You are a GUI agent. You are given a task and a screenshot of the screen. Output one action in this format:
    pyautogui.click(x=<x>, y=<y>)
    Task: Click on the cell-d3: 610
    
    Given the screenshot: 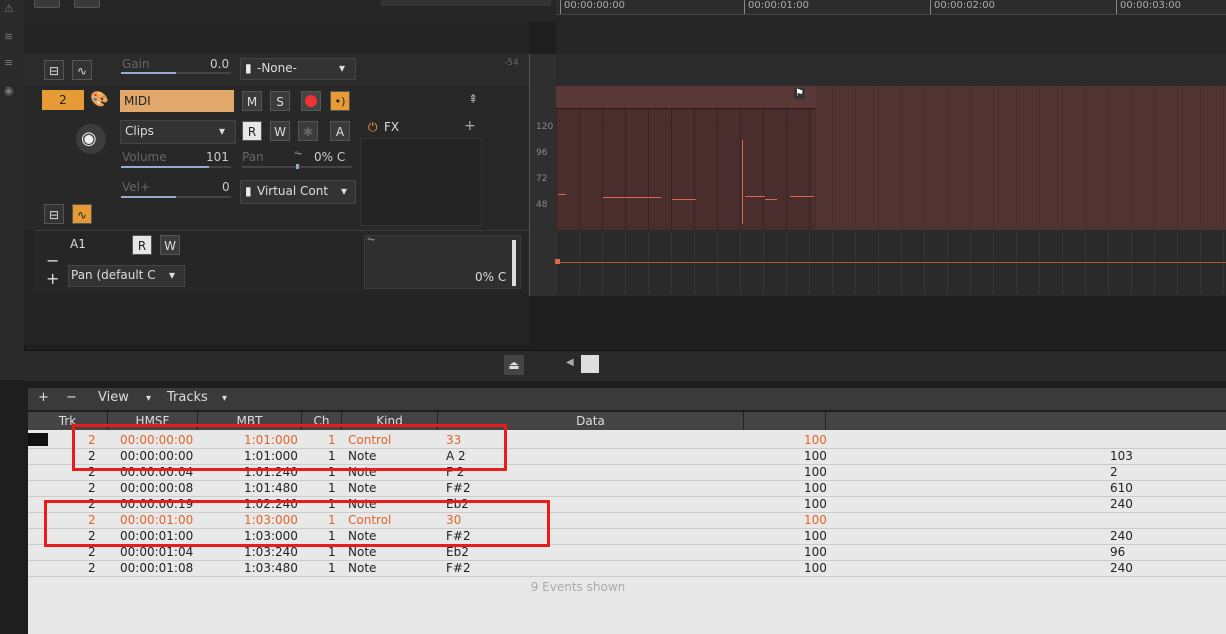 What is the action you would take?
    pyautogui.click(x=1121, y=488)
    